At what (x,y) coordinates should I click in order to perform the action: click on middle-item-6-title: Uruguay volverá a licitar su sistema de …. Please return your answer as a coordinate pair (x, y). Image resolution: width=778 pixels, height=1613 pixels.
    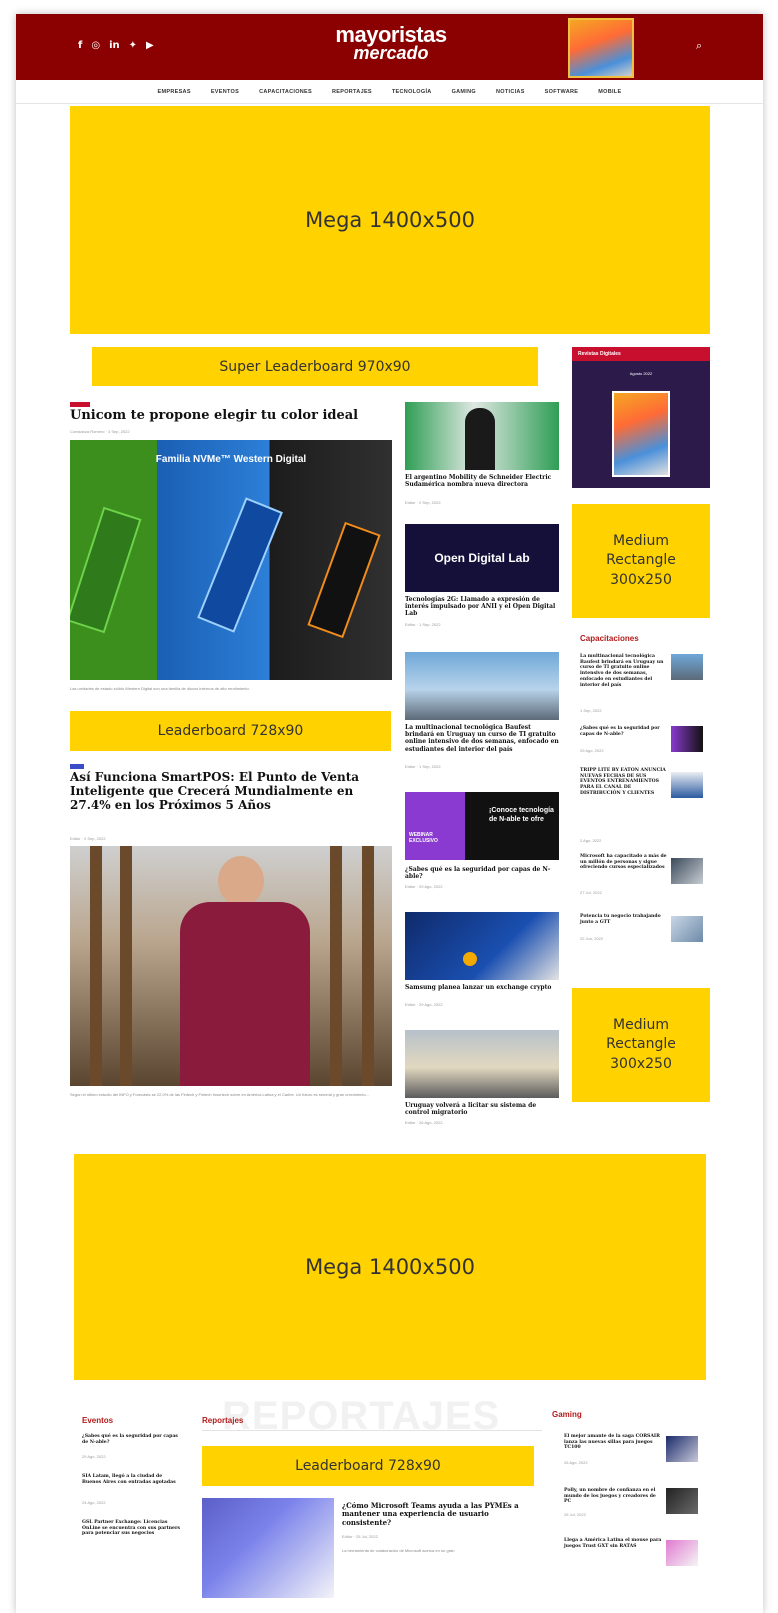
    Looking at the image, I should click on (482, 1109).